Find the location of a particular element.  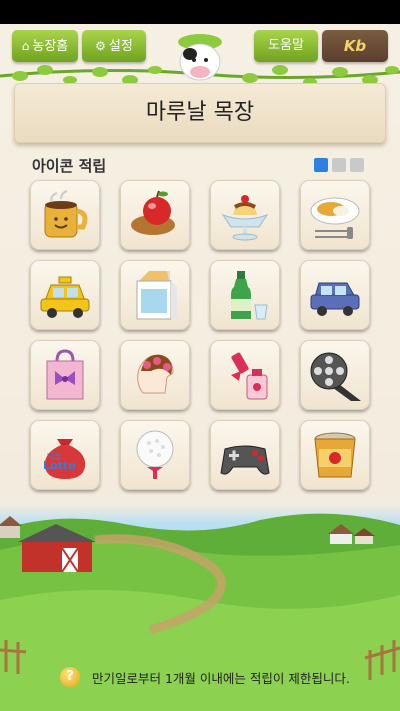

golf-ball-icon is located at coordinates (155, 454).